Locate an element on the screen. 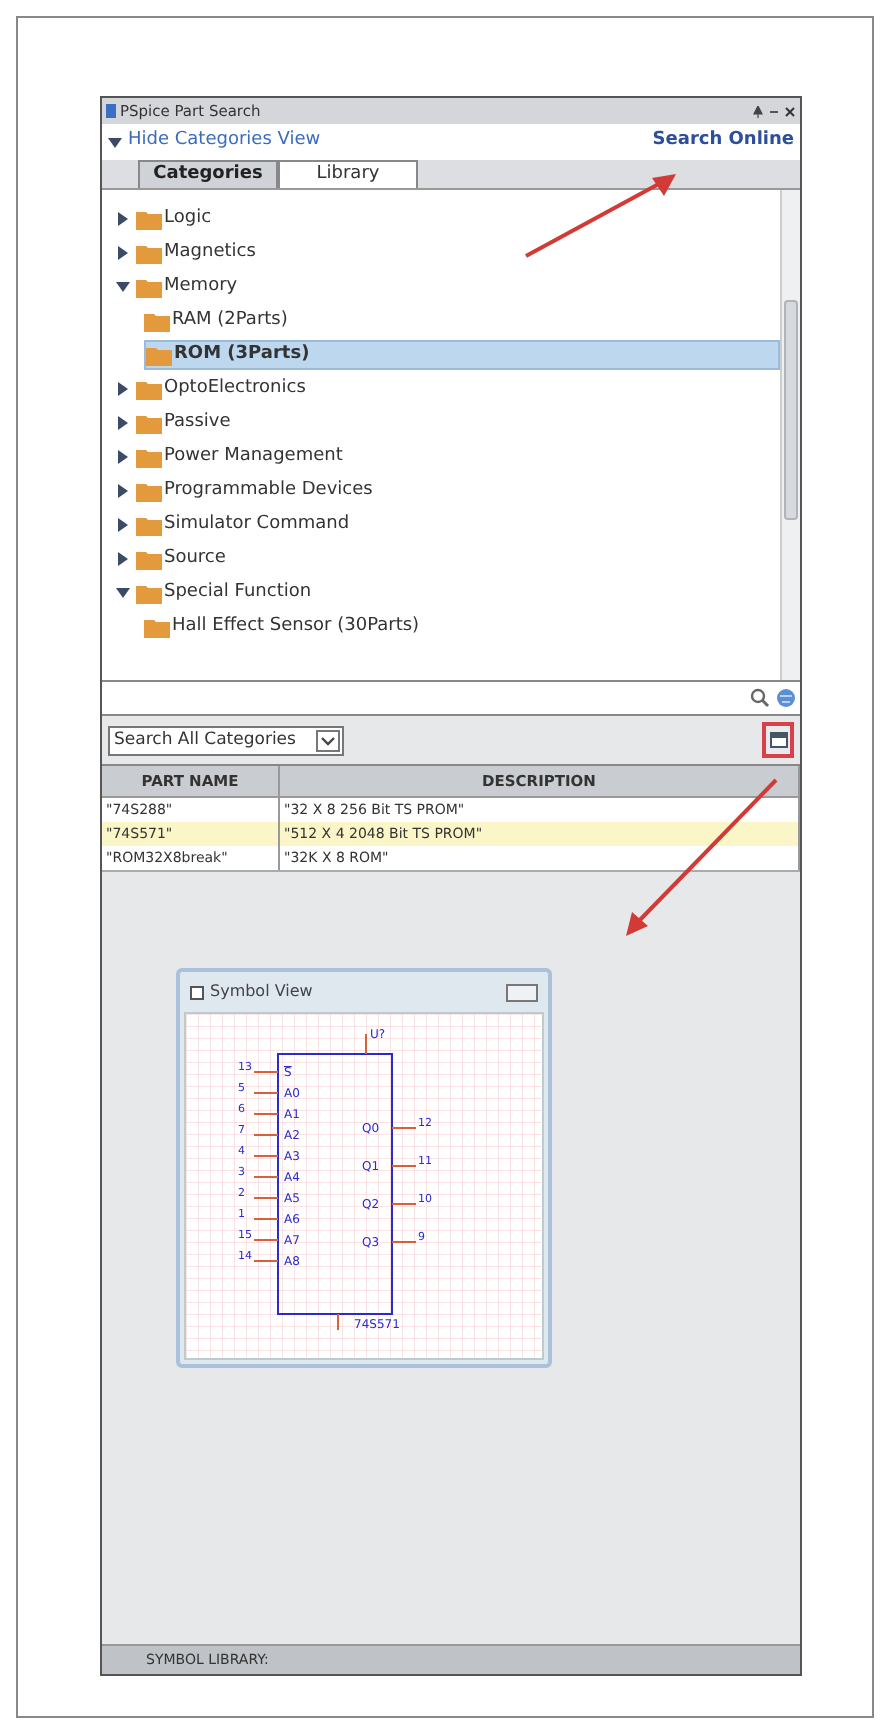 This screenshot has height=1734, width=890. tree-item: Magnetics is located at coordinates (200, 253).